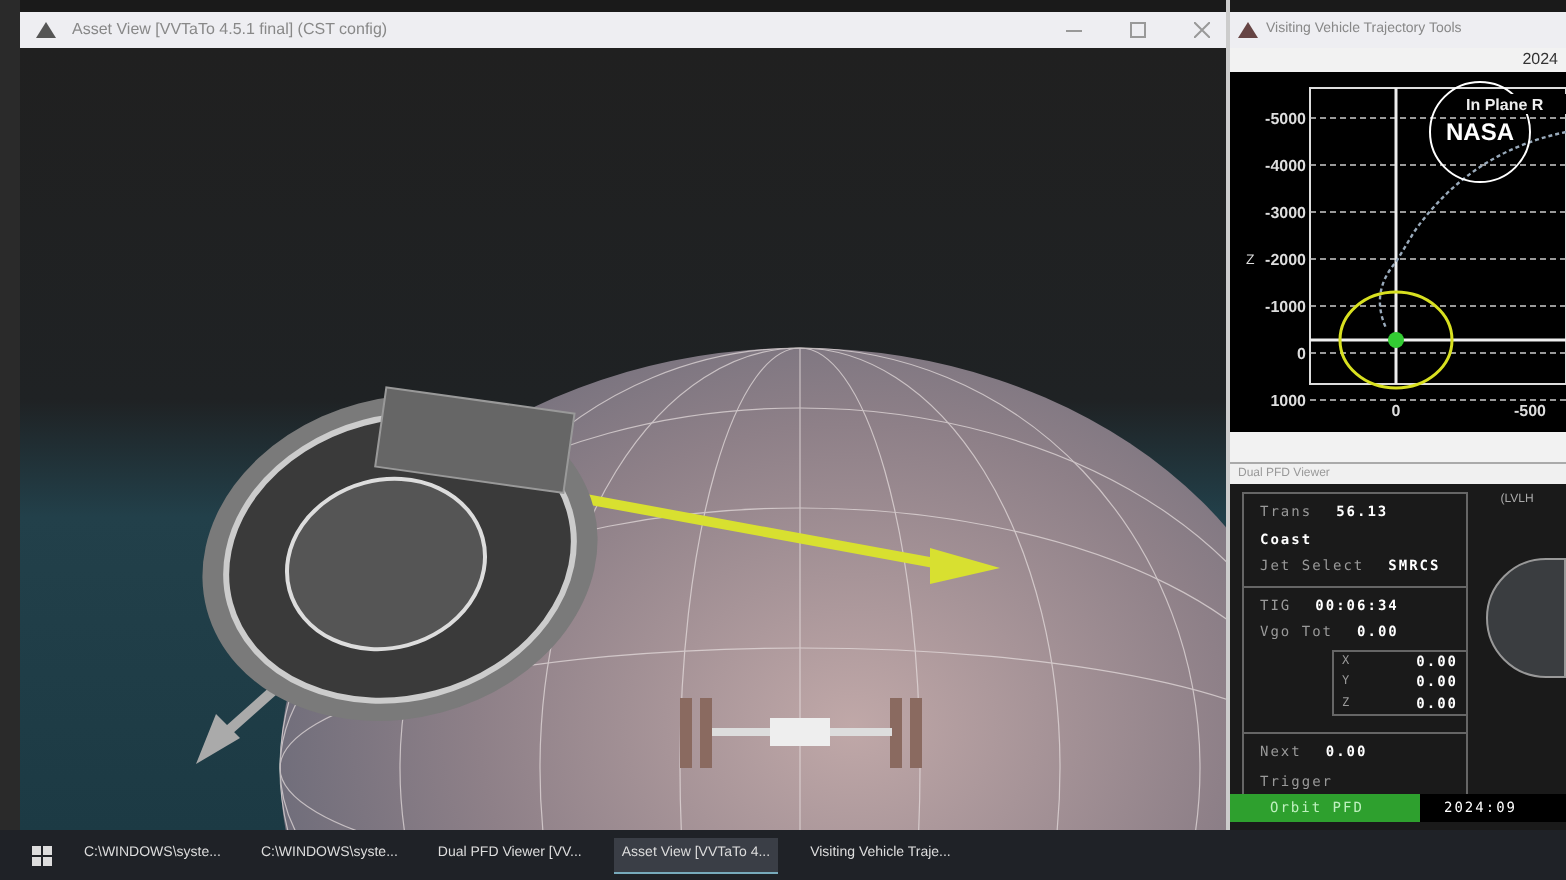 The image size is (1566, 880). I want to click on logo-text: NASA, so click(1480, 132).